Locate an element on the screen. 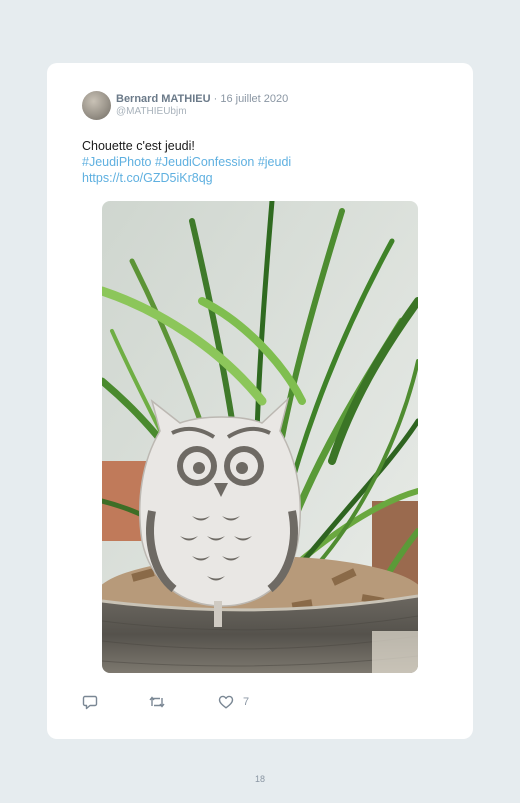 The height and width of the screenshot is (803, 520). tweet-actions: 7 is located at coordinates (182, 704).